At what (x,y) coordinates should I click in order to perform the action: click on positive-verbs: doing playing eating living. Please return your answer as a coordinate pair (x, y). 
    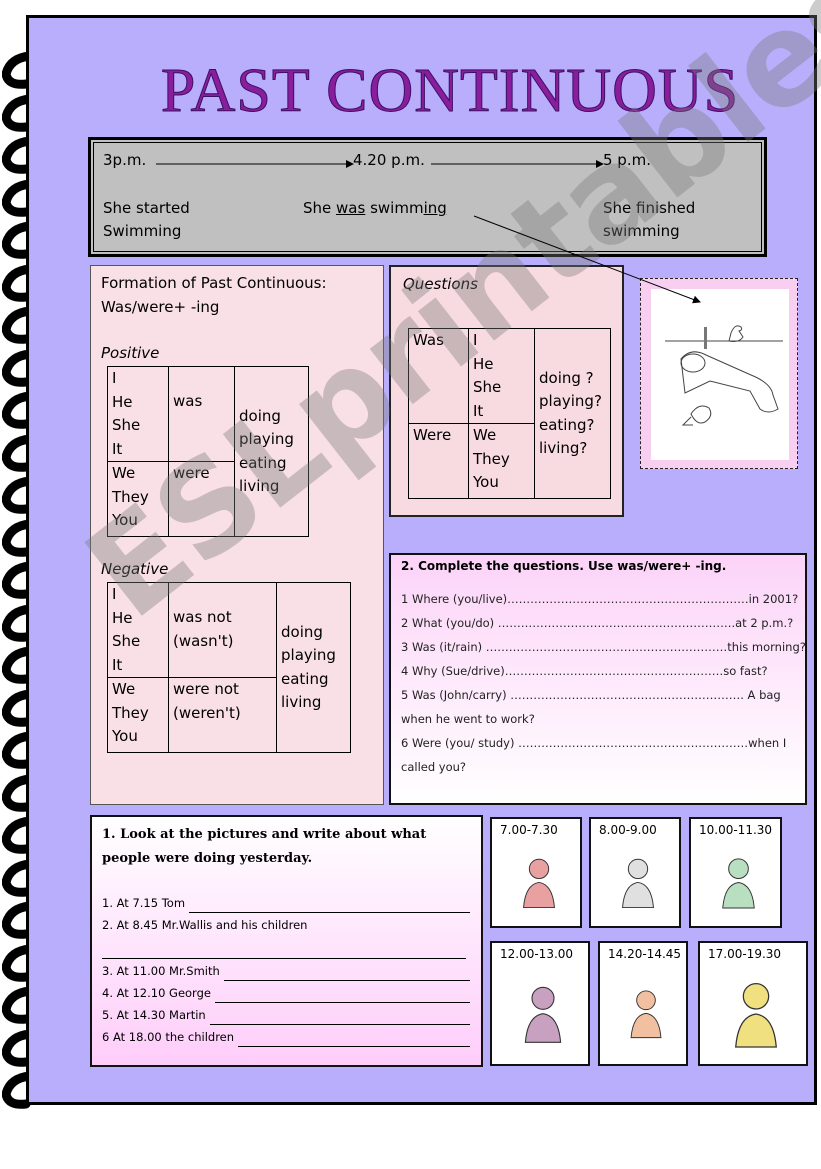
    Looking at the image, I should click on (271, 451).